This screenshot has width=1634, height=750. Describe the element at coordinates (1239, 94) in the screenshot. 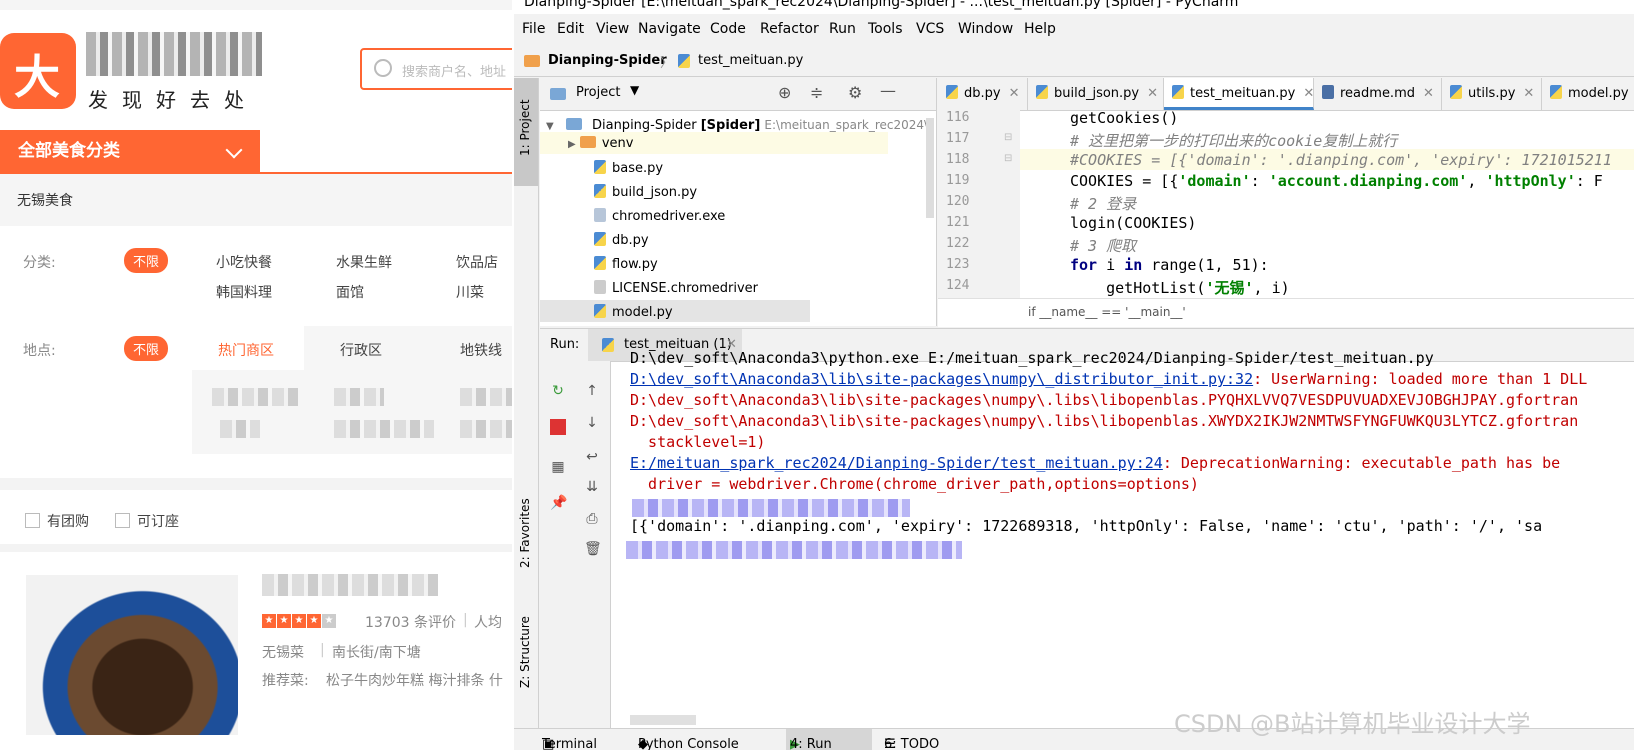

I see `tab-test-meituan: test_meituan.py ✕` at that location.